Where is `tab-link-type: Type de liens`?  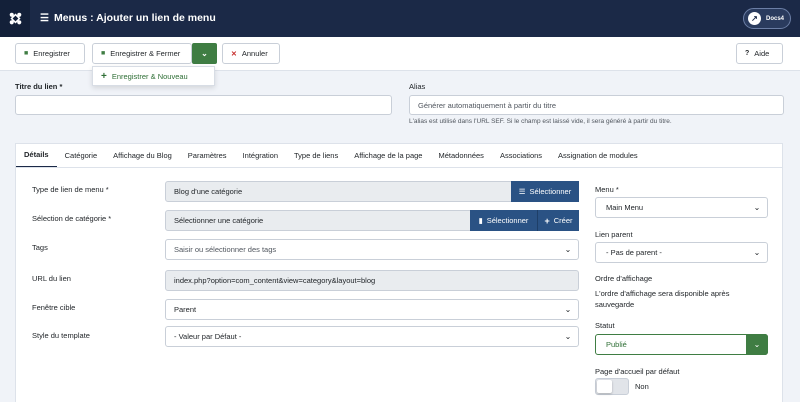
tab-link-type: Type de liens is located at coordinates (316, 156).